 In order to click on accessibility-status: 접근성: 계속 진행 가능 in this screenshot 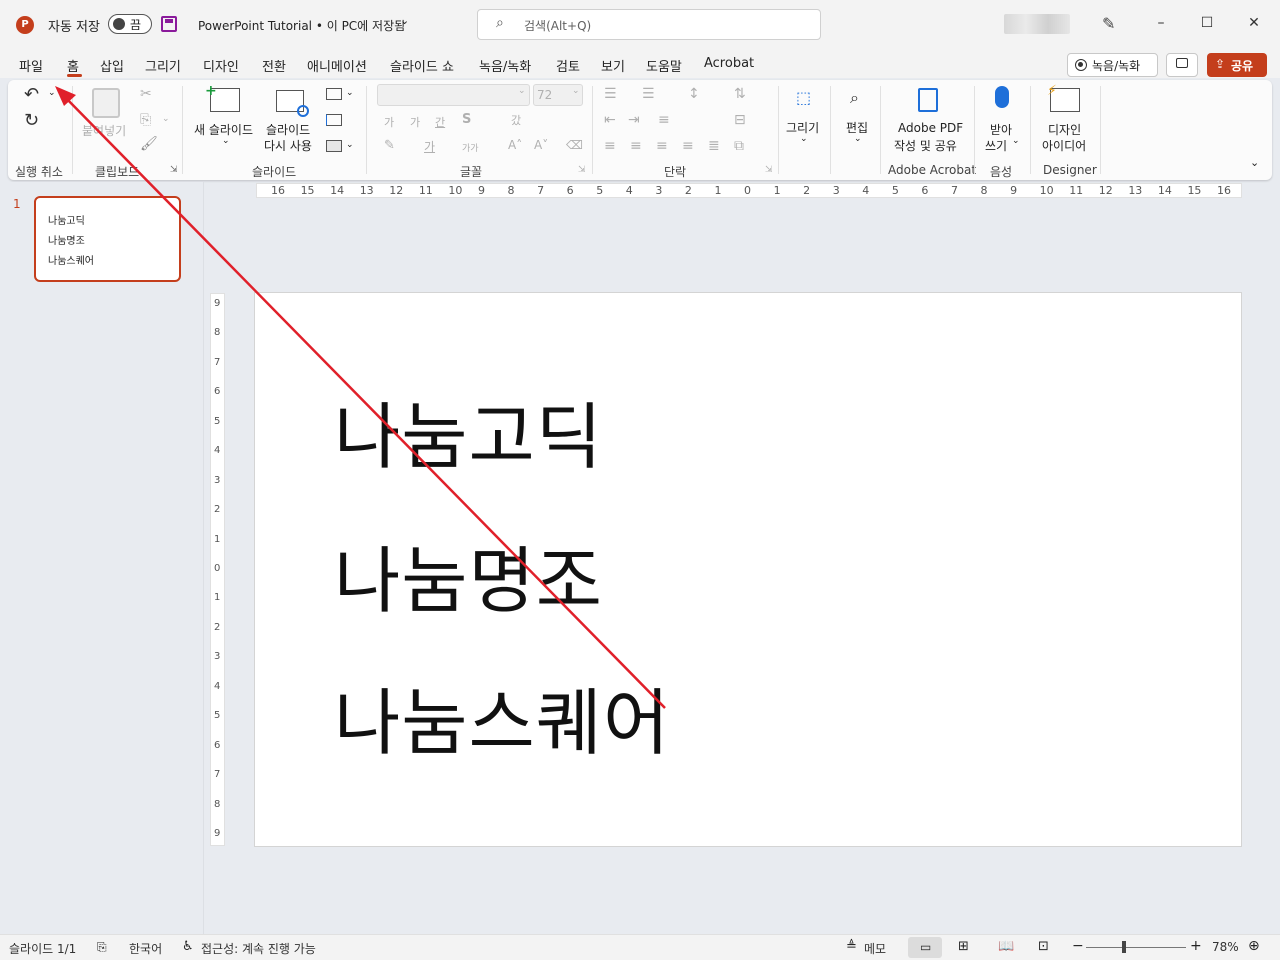, I will do `click(258, 948)`.